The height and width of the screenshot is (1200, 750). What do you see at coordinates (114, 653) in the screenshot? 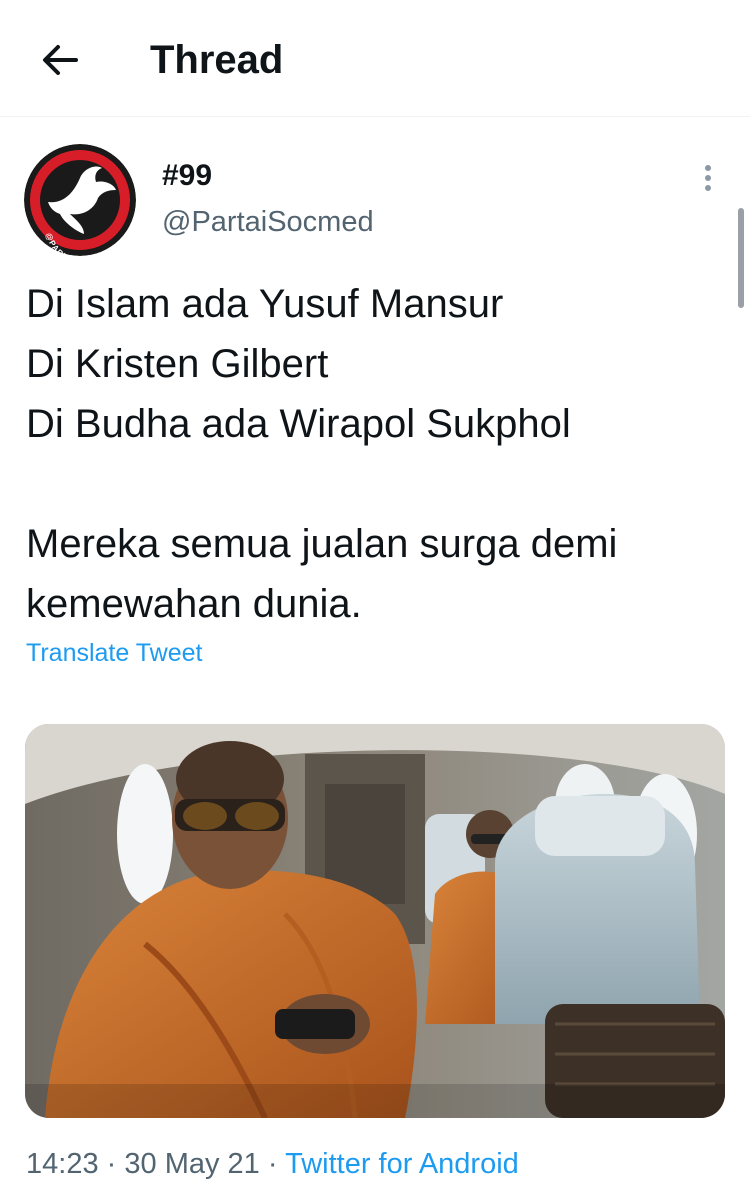
I see `translate-tweet-link: Translate Tweet` at bounding box center [114, 653].